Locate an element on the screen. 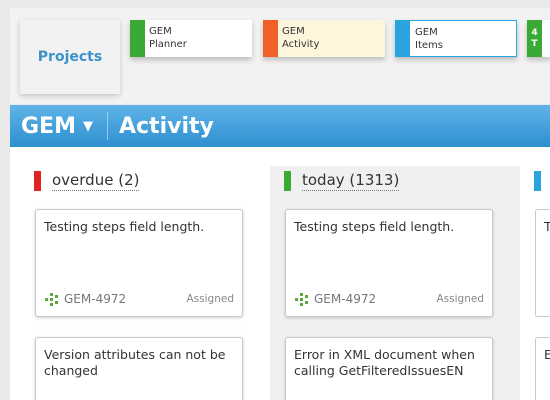  column-title: today (1313) is located at coordinates (351, 181).